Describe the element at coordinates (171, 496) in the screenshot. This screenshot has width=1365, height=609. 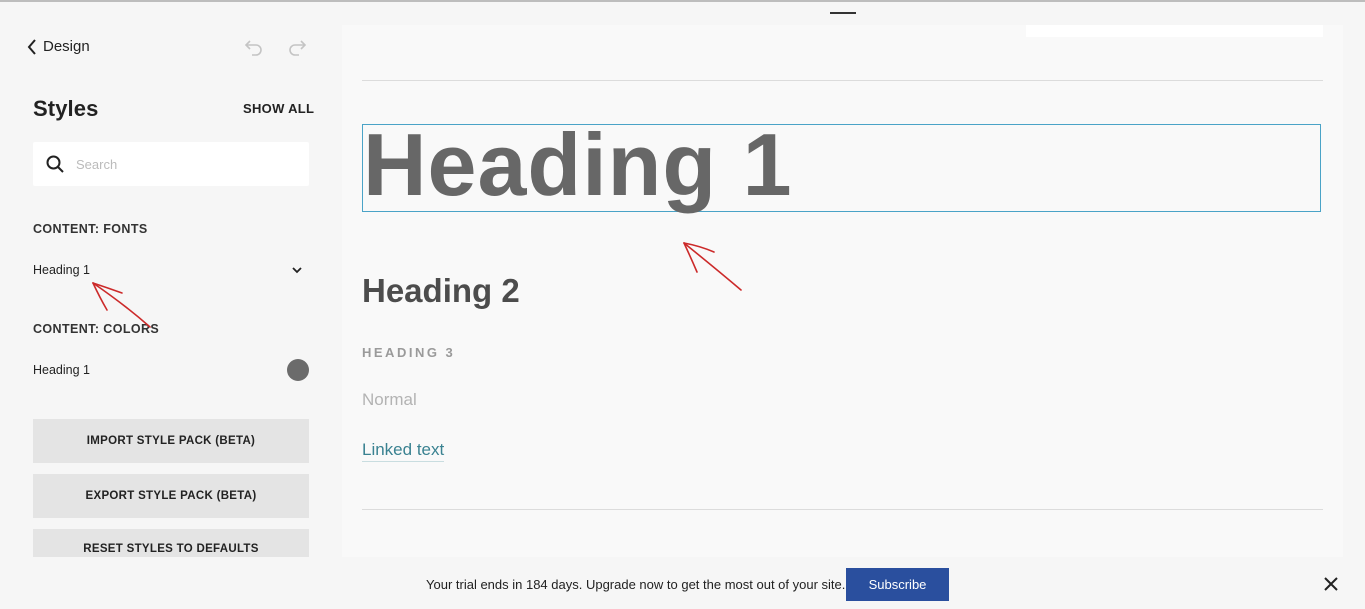
I see `export-style-pack-button: EXPORT STYLE PACK (BETA)` at that location.